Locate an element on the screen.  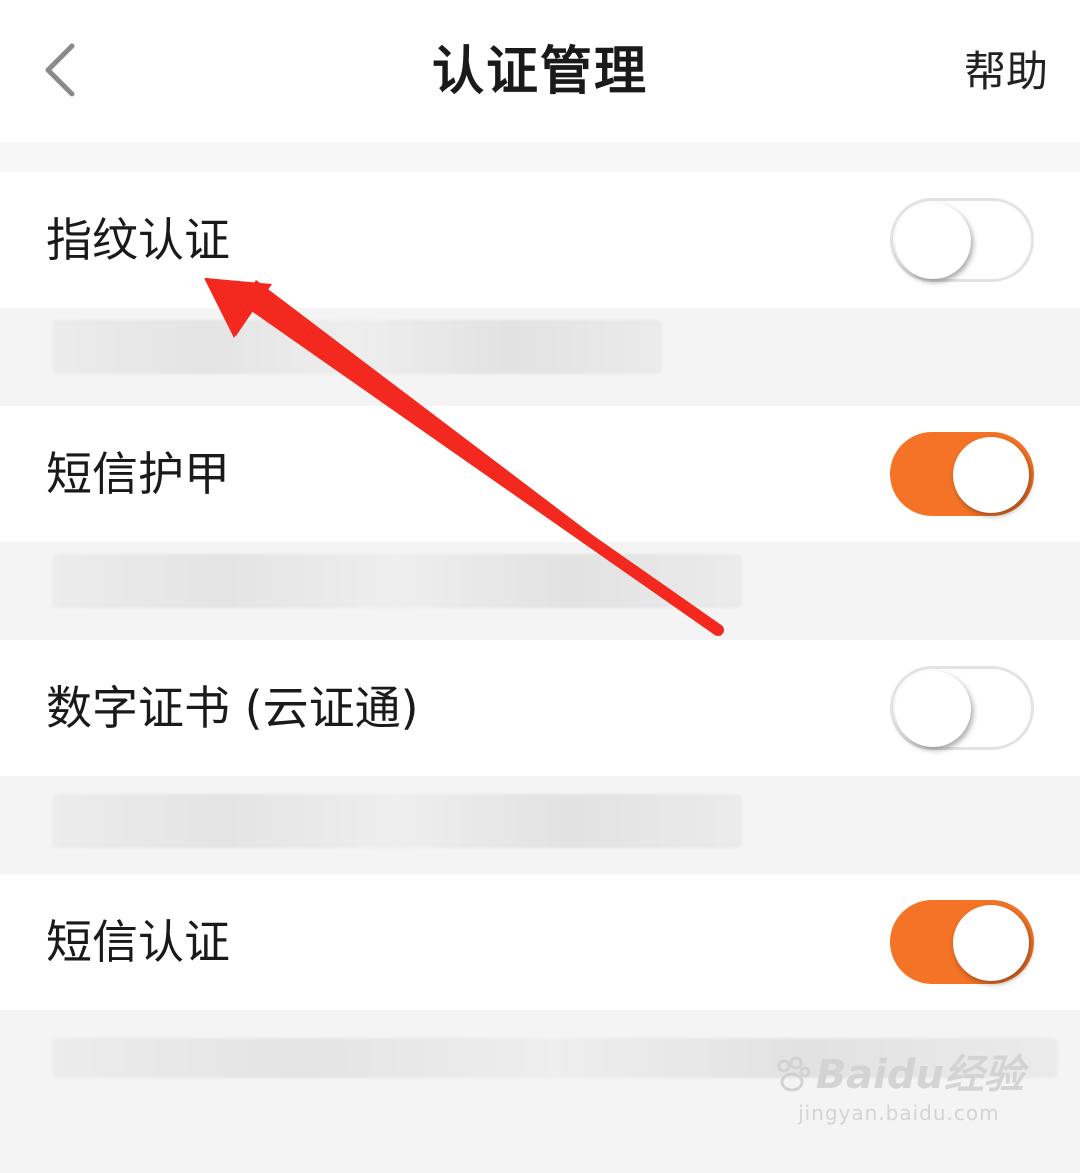
setting-label: 指纹认证 is located at coordinates (138, 240).